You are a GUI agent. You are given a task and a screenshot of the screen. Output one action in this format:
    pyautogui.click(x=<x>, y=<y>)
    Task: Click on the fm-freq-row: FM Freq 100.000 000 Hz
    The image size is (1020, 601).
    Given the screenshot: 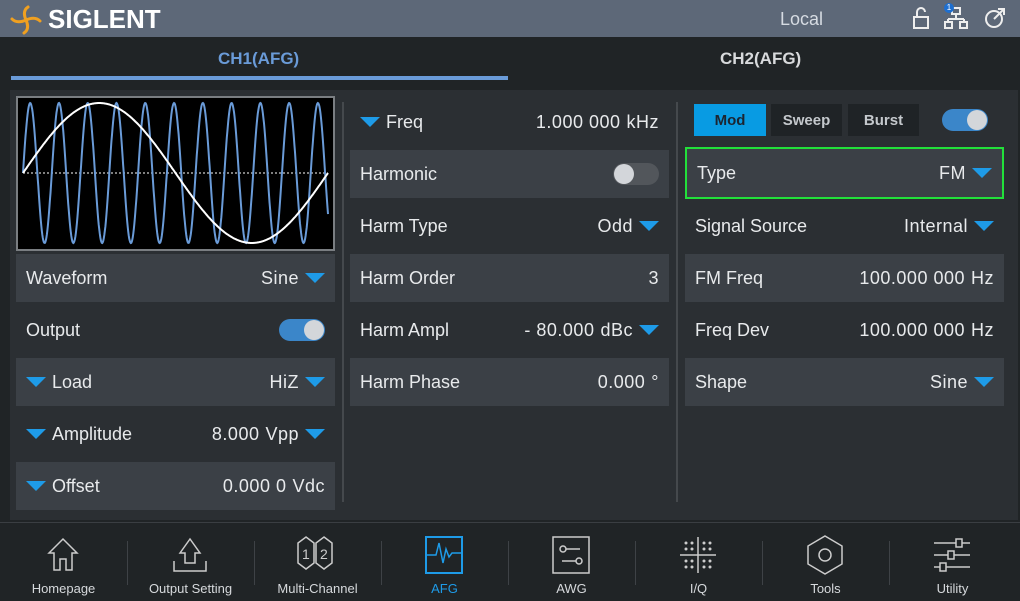 What is the action you would take?
    pyautogui.click(x=844, y=278)
    